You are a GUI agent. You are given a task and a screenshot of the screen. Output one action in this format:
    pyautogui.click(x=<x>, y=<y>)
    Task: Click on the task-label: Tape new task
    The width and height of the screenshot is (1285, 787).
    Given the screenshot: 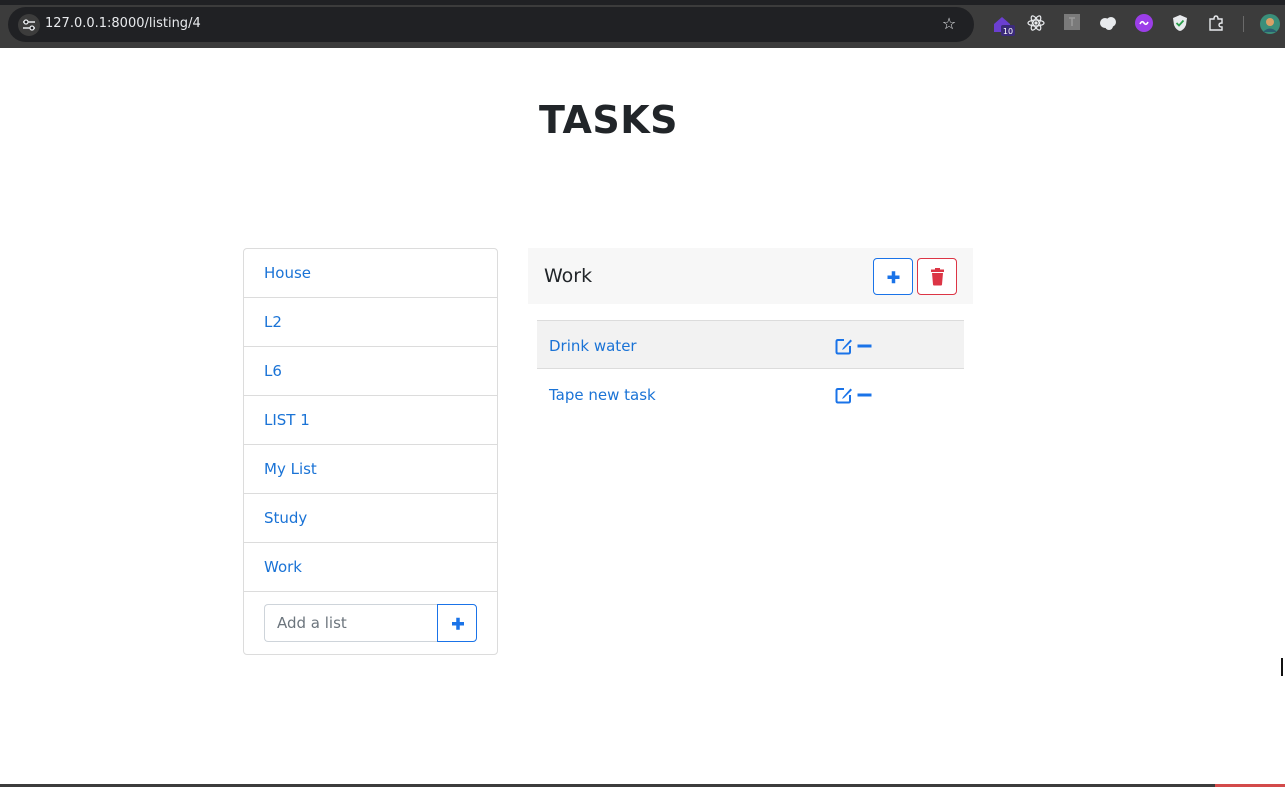 What is the action you would take?
    pyautogui.click(x=602, y=395)
    